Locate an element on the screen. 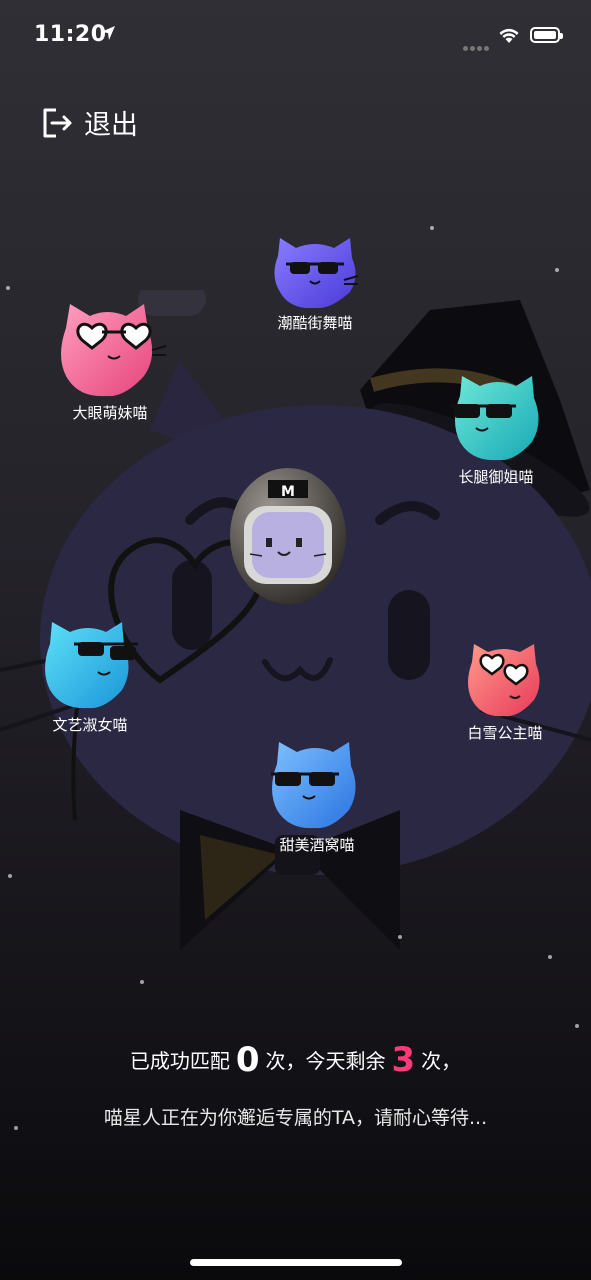  stats-mid: 次，今天剩余 is located at coordinates (325, 1061).